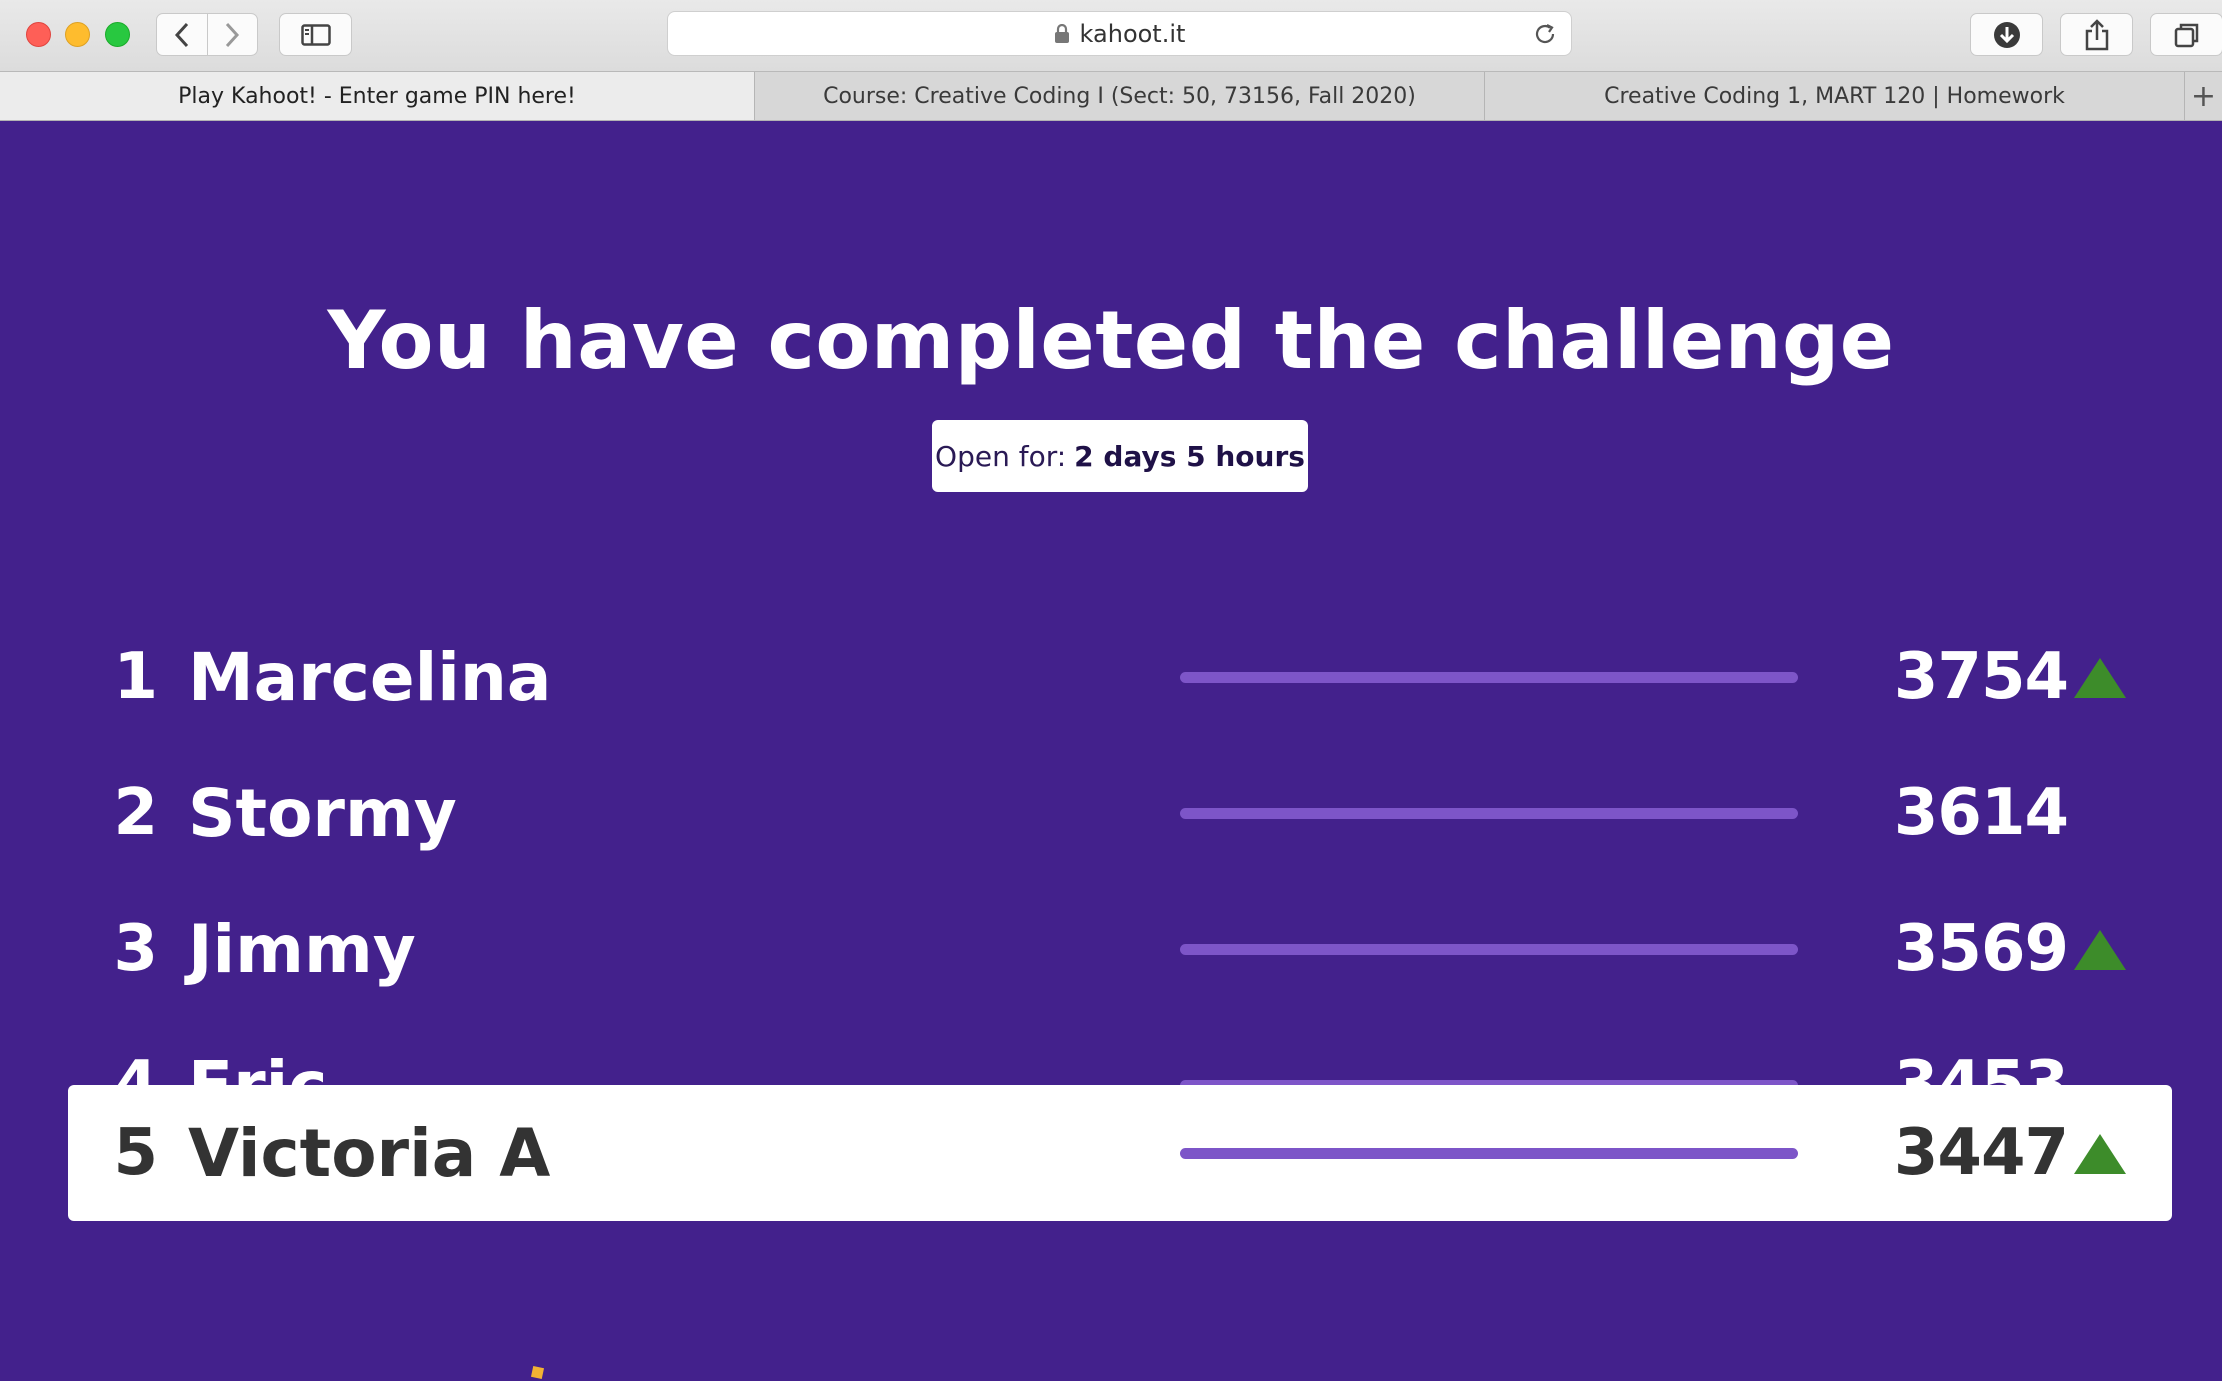  Describe the element at coordinates (2203, 96) in the screenshot. I see `new-tab-button: +` at that location.